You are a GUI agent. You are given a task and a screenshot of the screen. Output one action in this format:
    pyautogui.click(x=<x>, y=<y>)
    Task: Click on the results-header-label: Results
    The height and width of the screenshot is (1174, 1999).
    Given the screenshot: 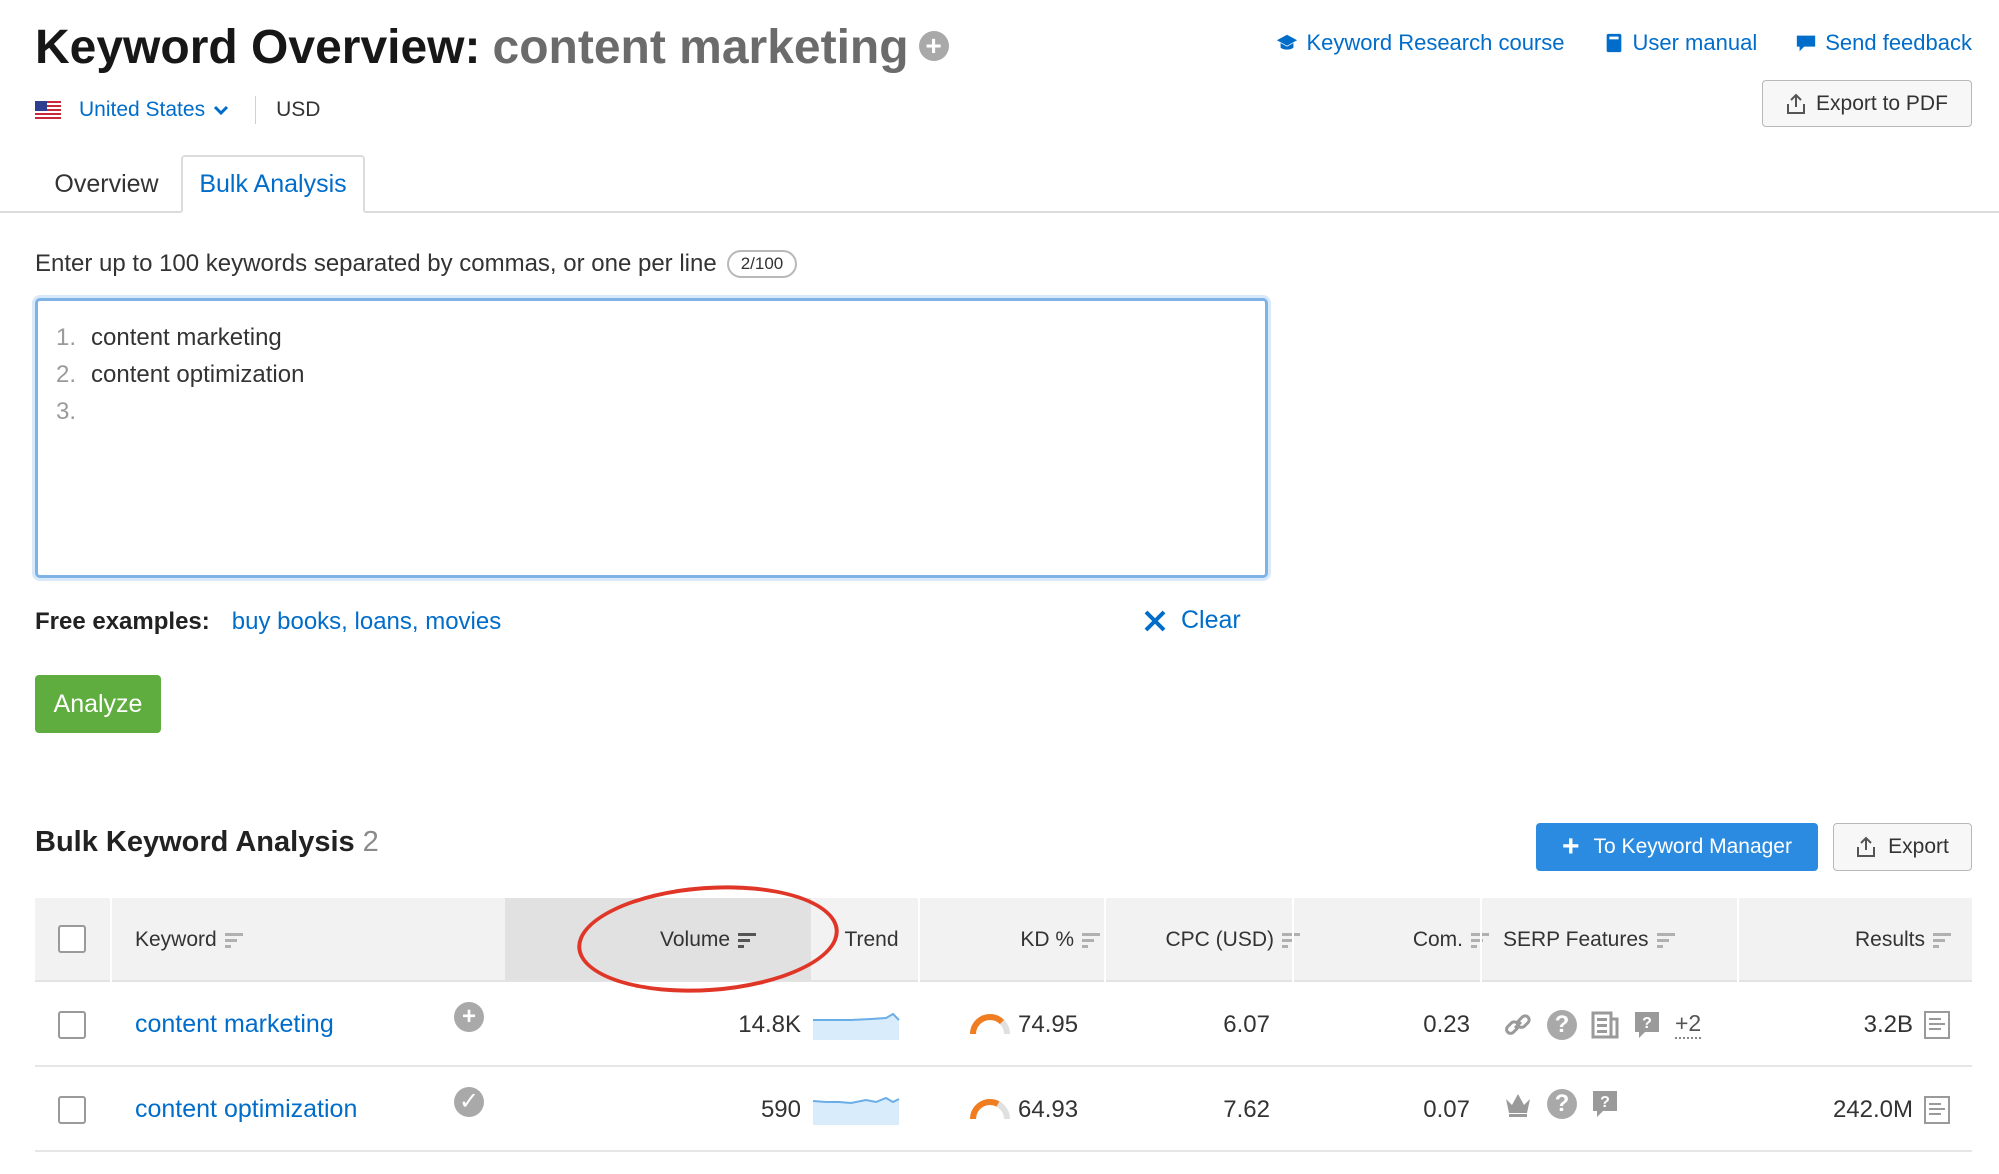 What is the action you would take?
    pyautogui.click(x=1889, y=939)
    